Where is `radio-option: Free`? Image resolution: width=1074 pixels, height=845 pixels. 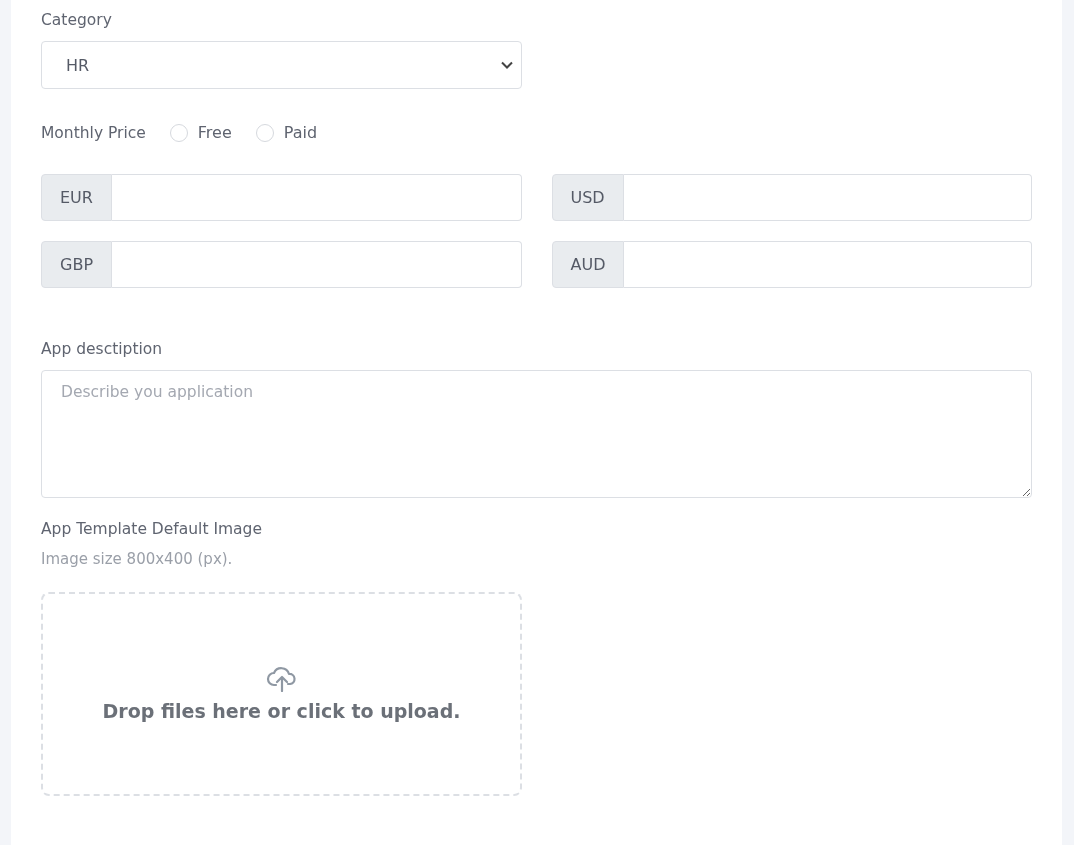 radio-option: Free is located at coordinates (200, 132).